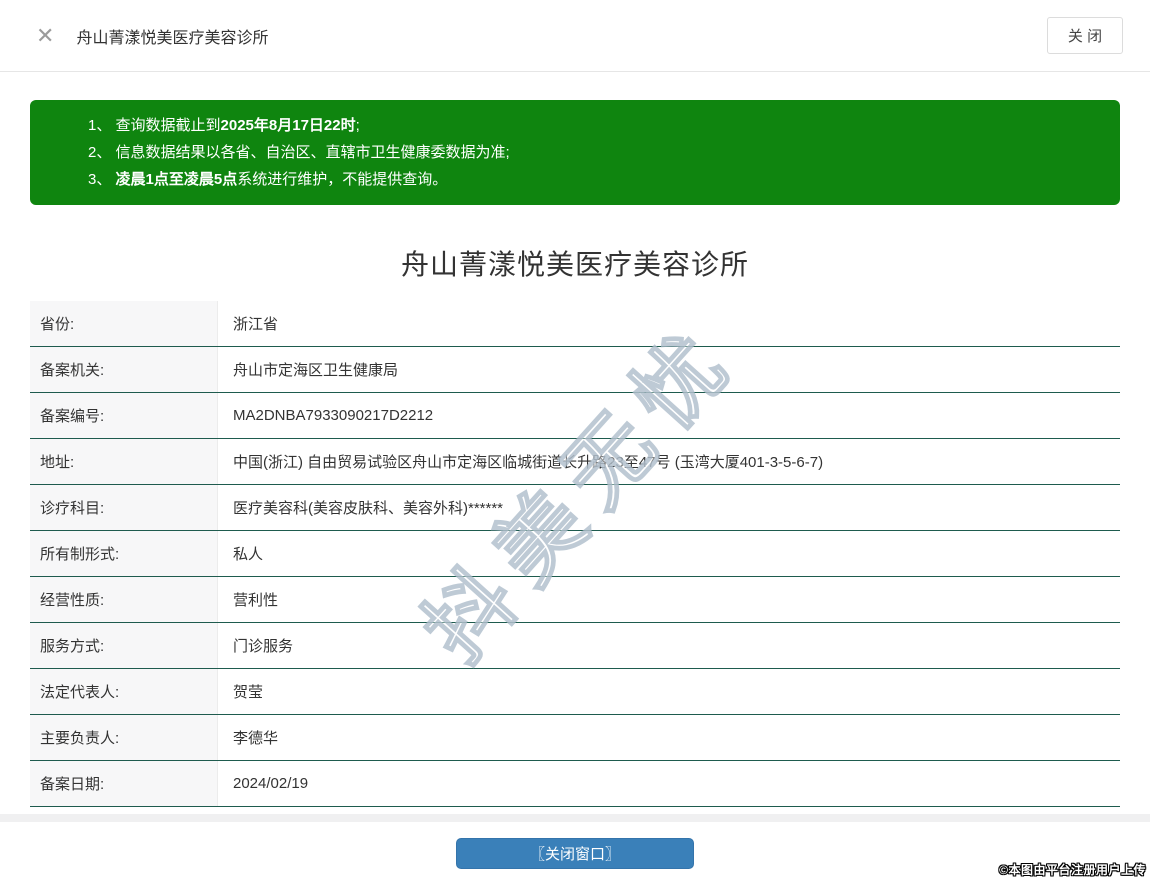  Describe the element at coordinates (45, 35) in the screenshot. I see `close-x-icon: ✕` at that location.